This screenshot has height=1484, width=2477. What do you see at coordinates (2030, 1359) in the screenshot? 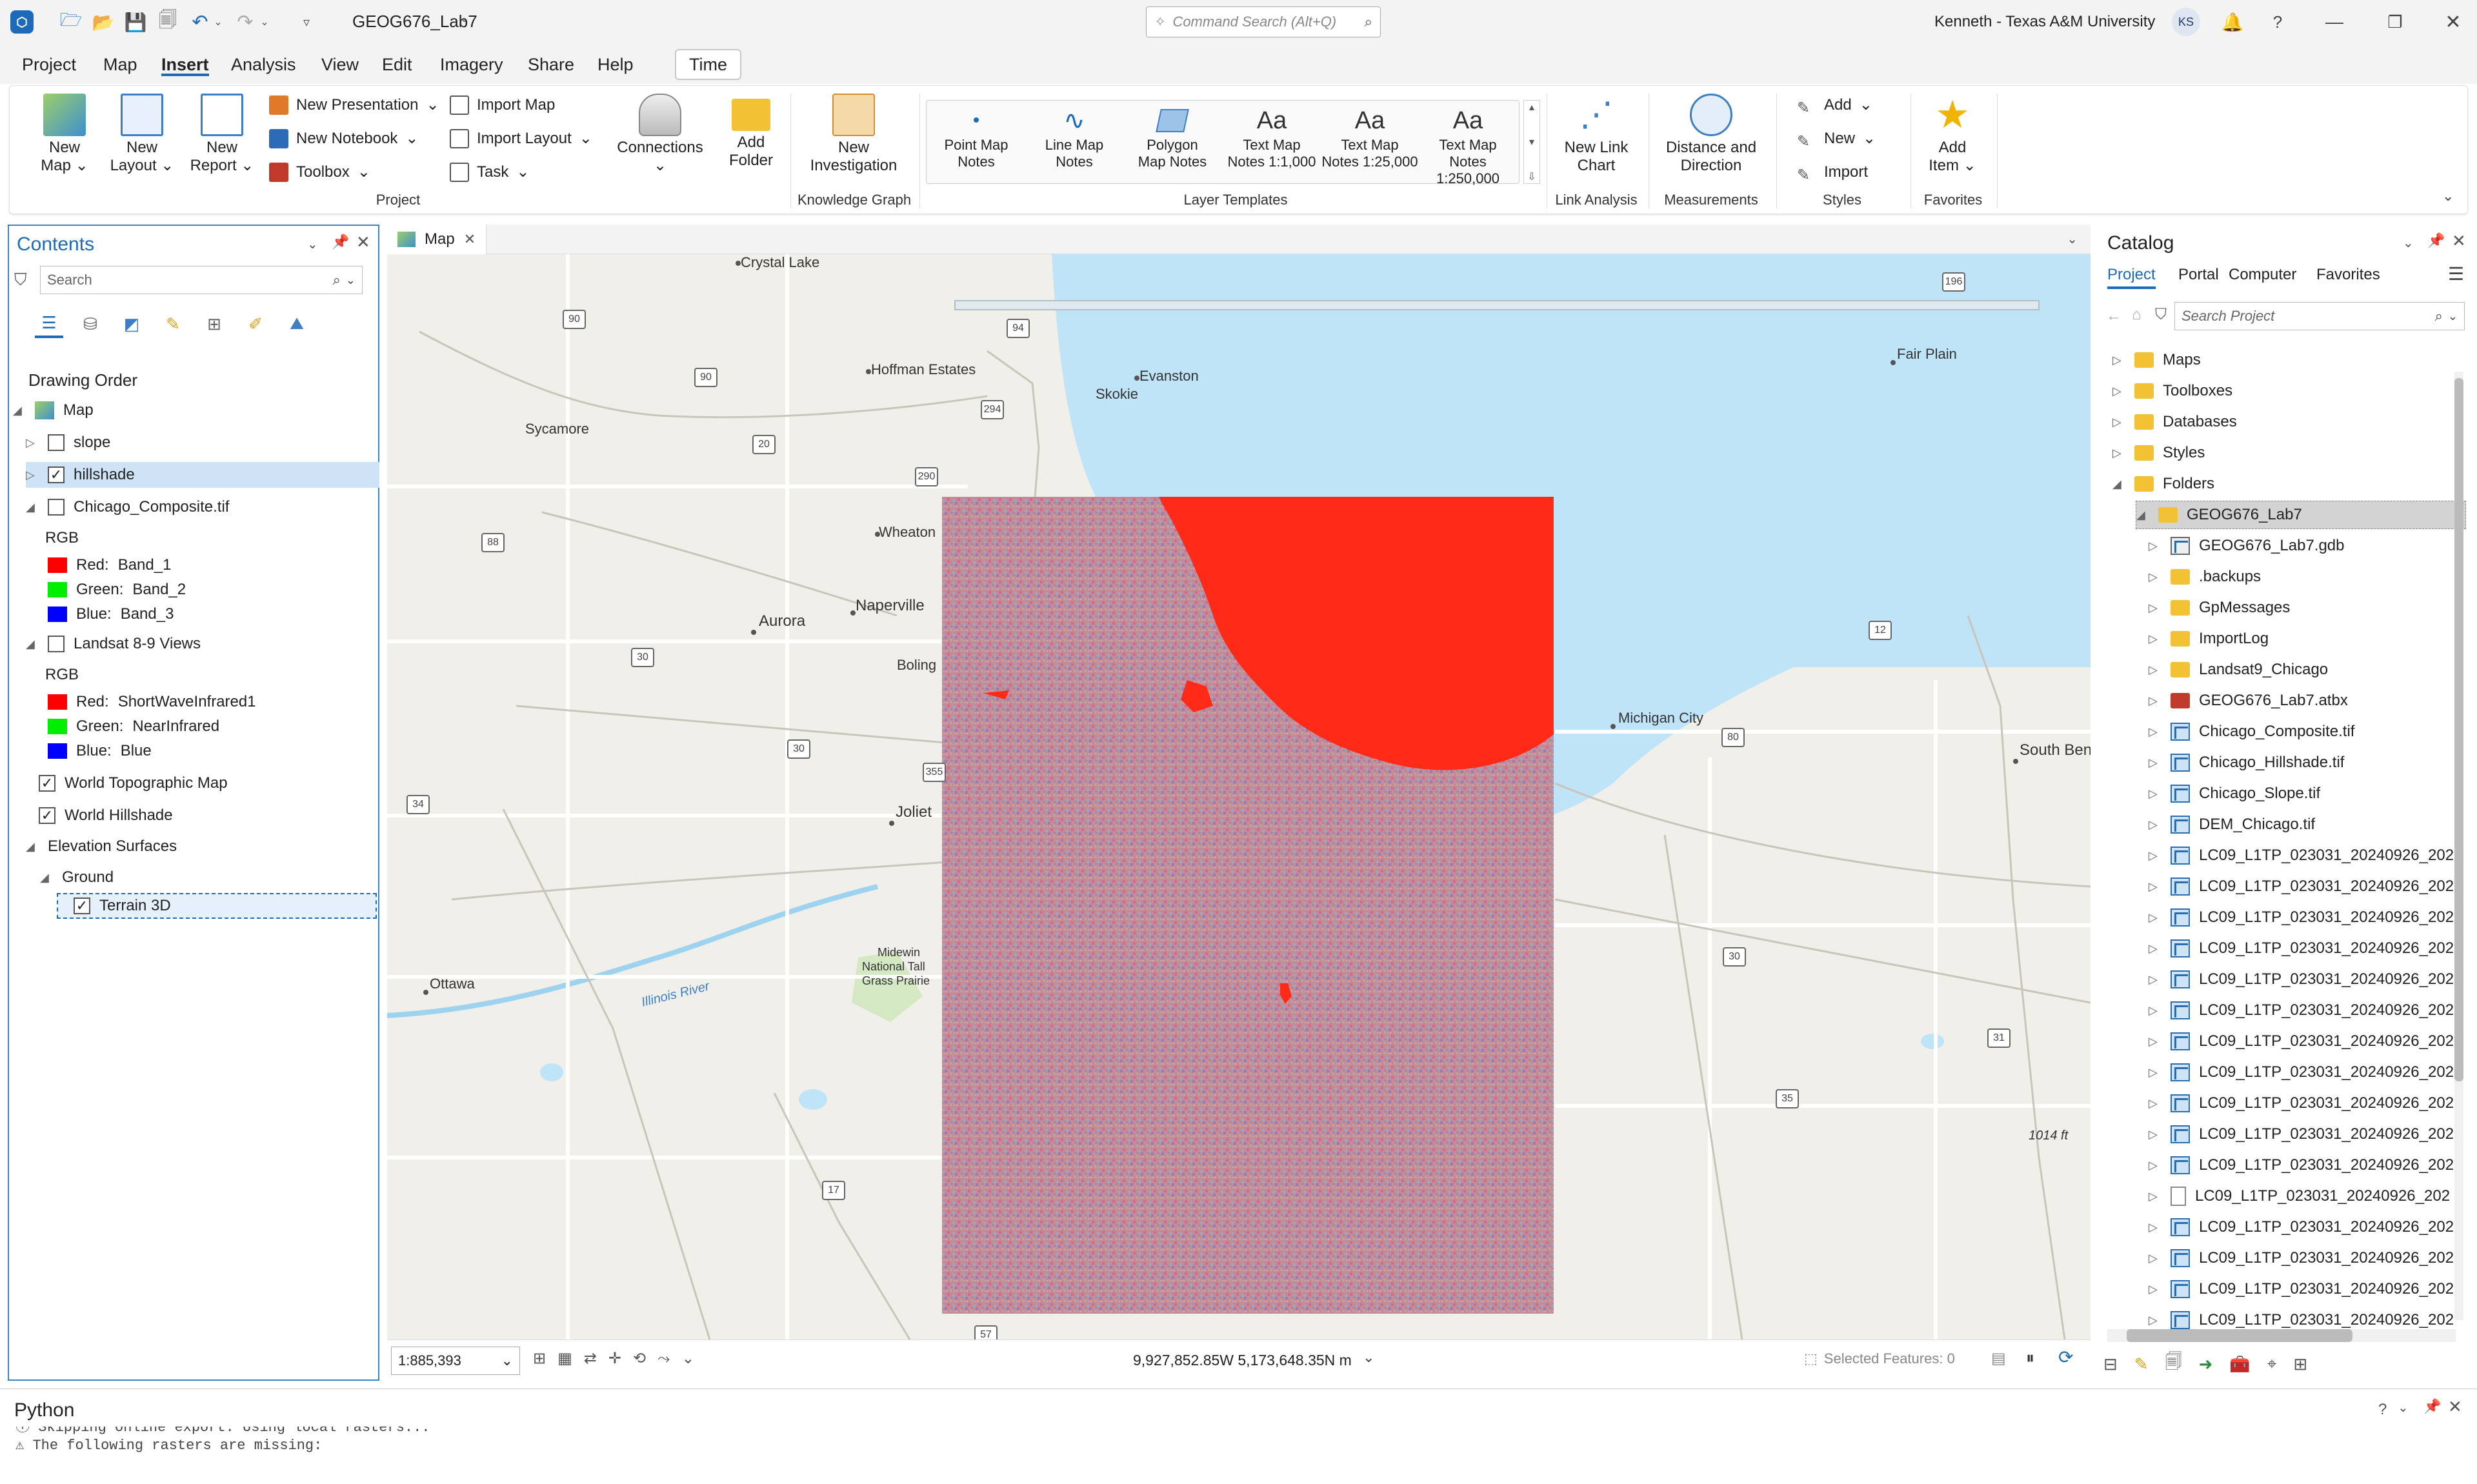
I see `pause-drawing-icon: ⏸` at bounding box center [2030, 1359].